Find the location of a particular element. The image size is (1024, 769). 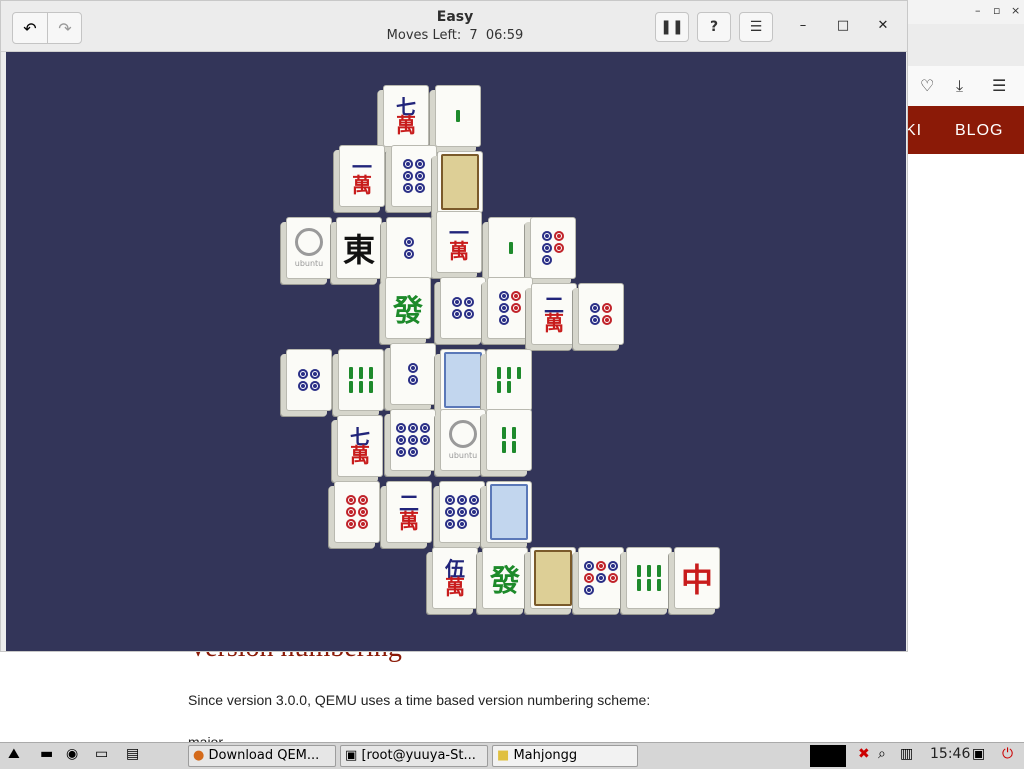

undo-button: ↶ is located at coordinates (30, 28).